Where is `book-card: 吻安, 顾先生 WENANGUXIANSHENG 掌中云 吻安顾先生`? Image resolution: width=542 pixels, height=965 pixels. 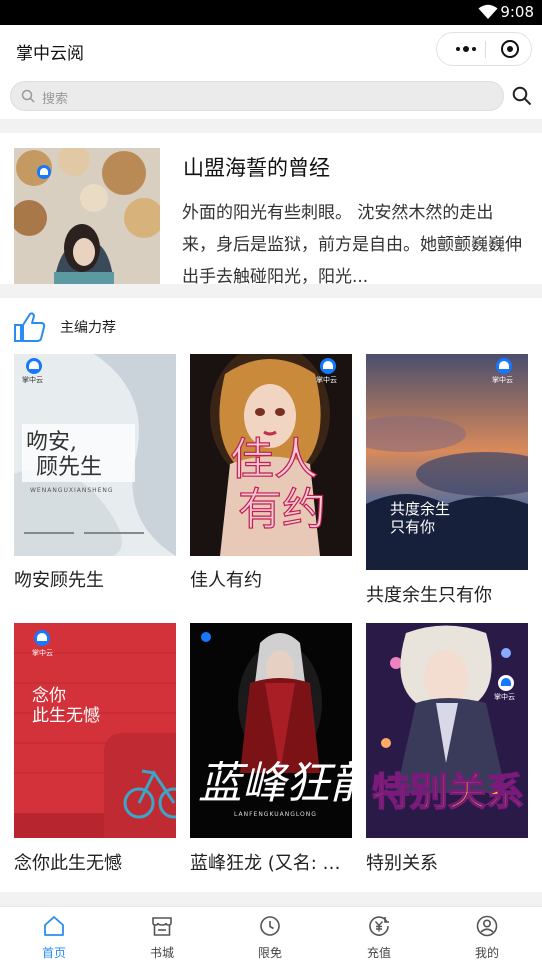 book-card: 吻安, 顾先生 WENANGUXIANSHENG 掌中云 吻安顾先生 is located at coordinates (95, 474).